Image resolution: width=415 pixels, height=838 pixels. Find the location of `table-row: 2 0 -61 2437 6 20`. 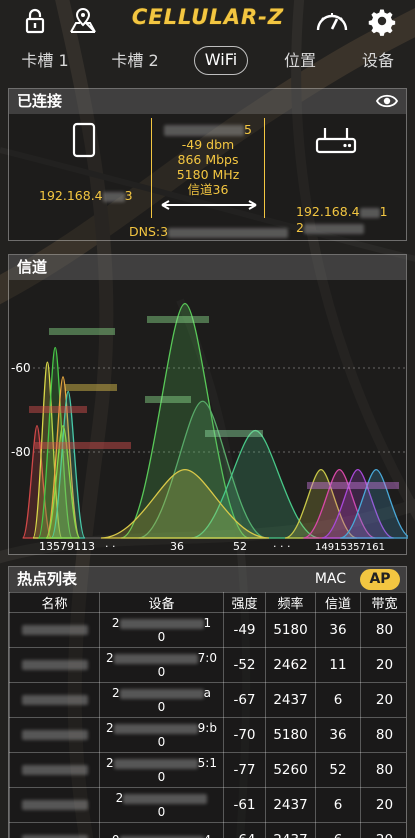

table-row: 2 0 -61 2437 6 20 is located at coordinates (207, 805).